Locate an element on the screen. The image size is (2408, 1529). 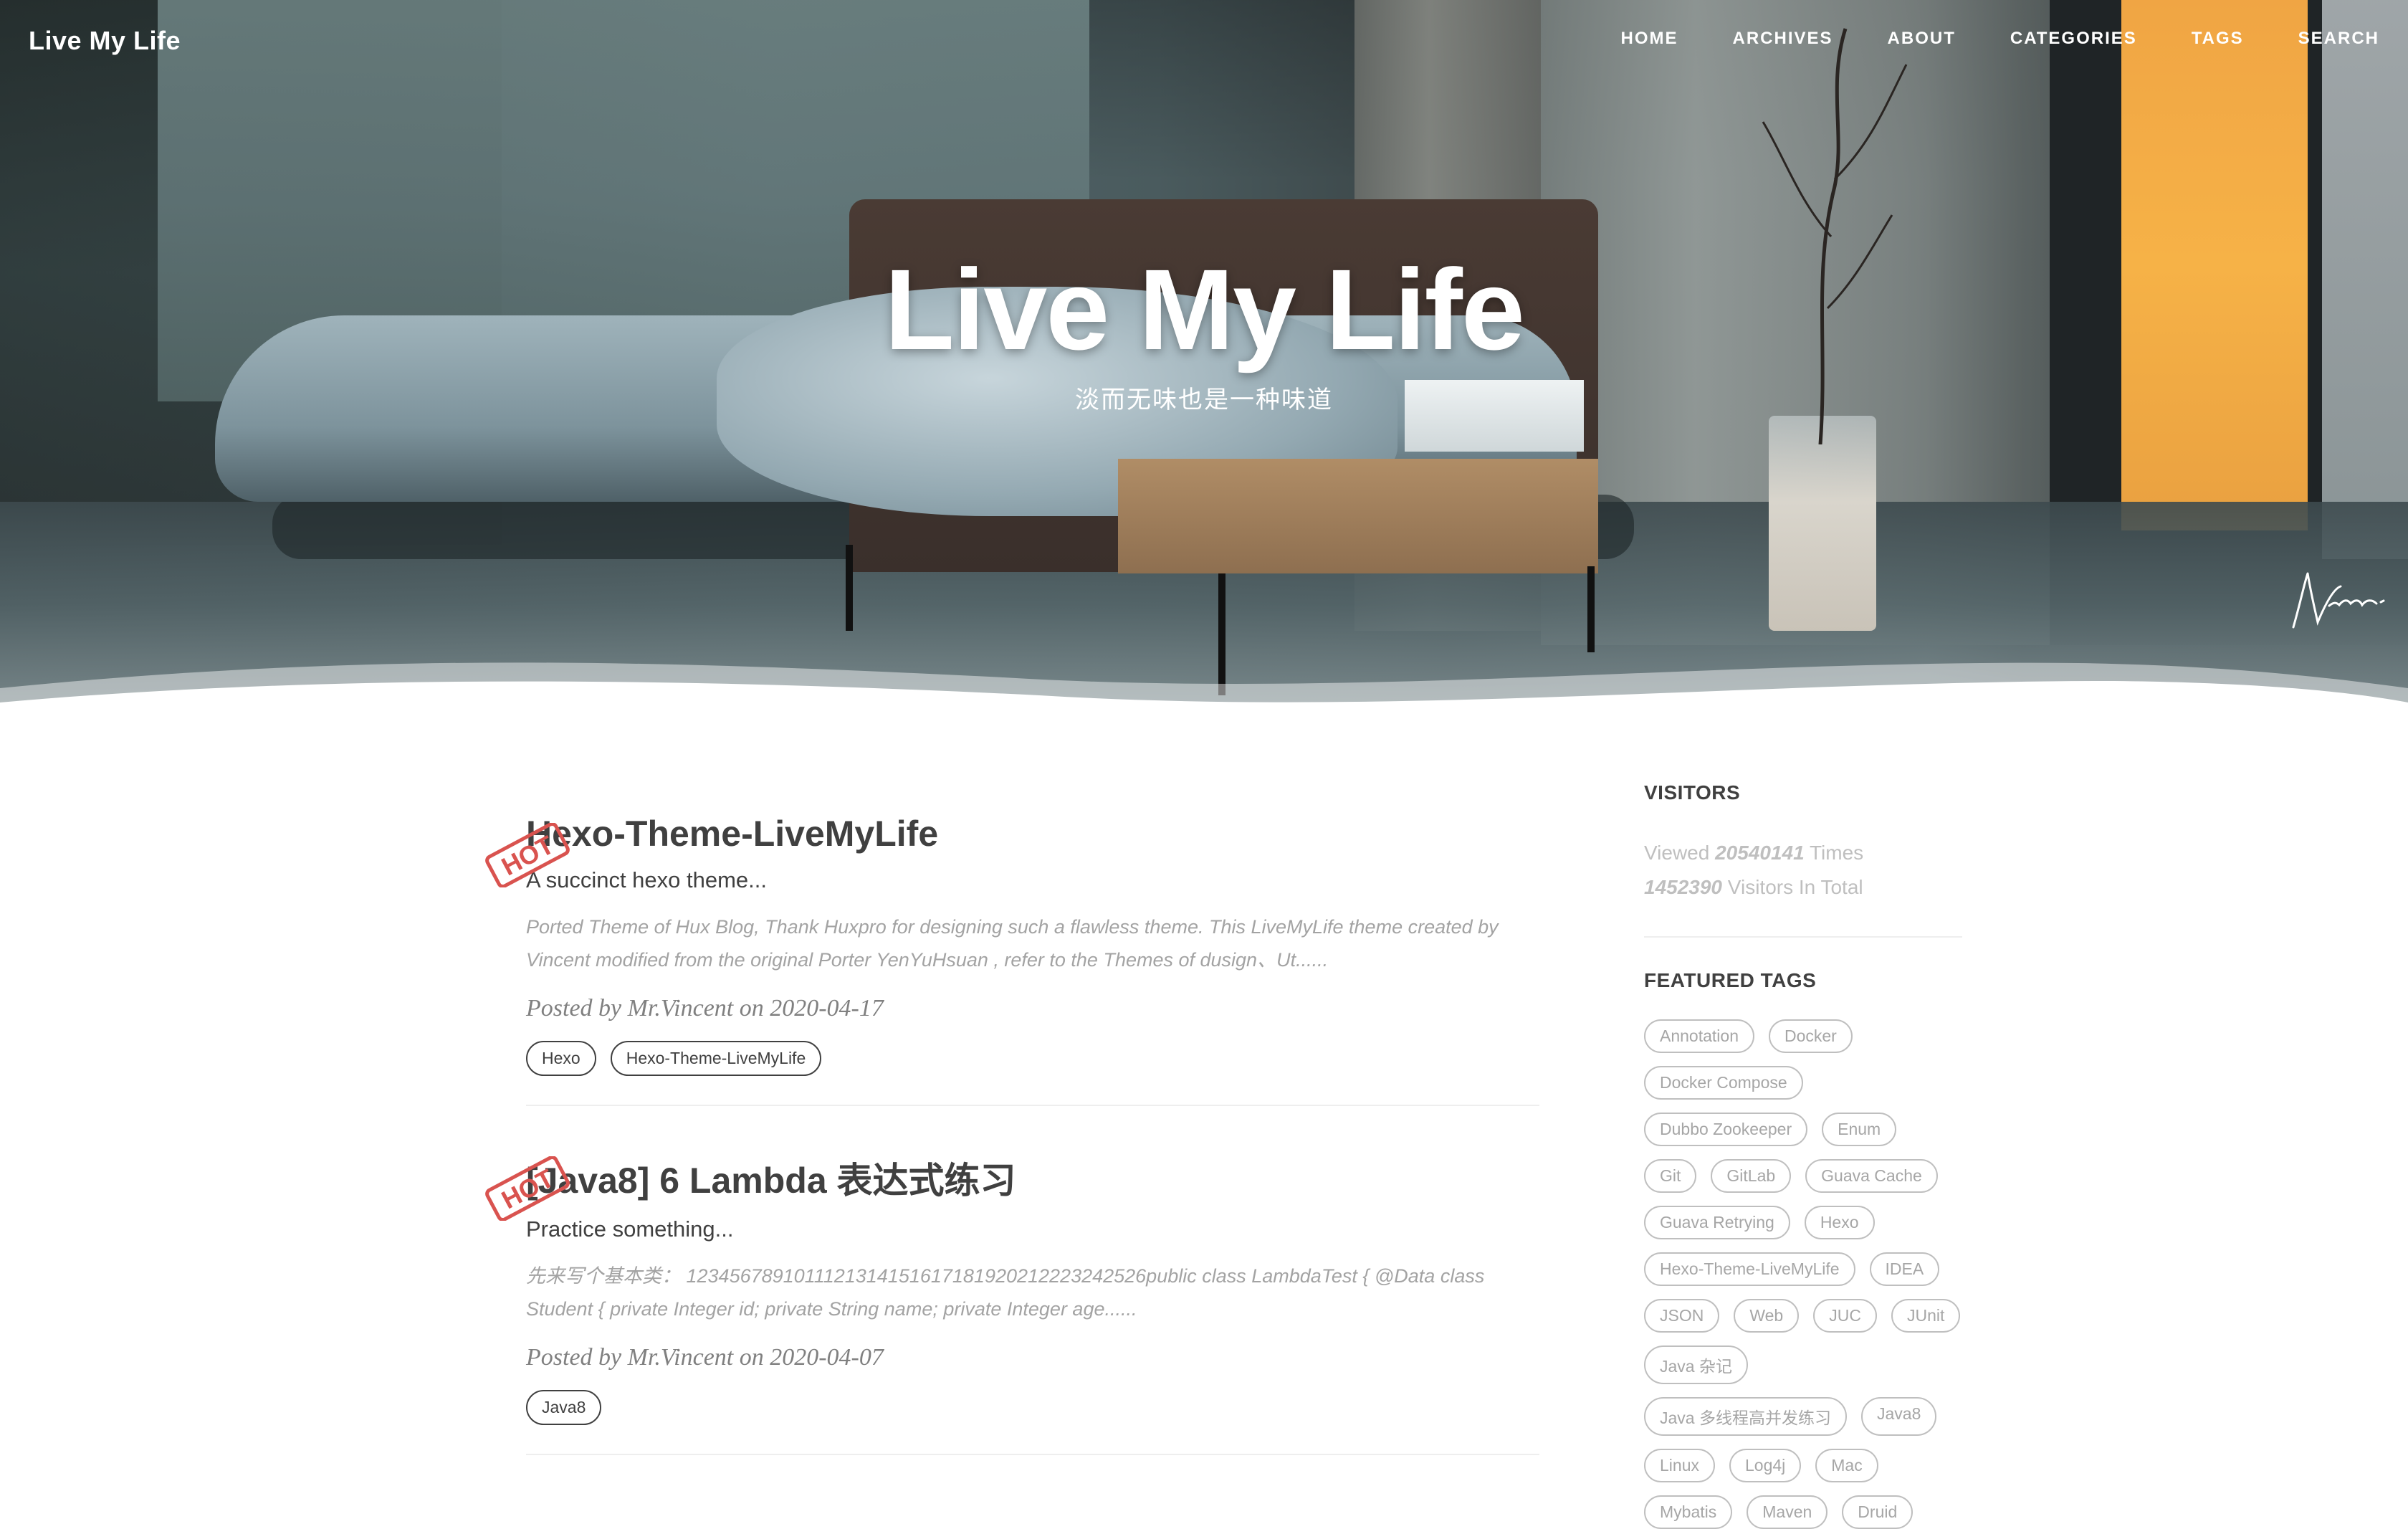
sidebar-divider is located at coordinates (1803, 937).